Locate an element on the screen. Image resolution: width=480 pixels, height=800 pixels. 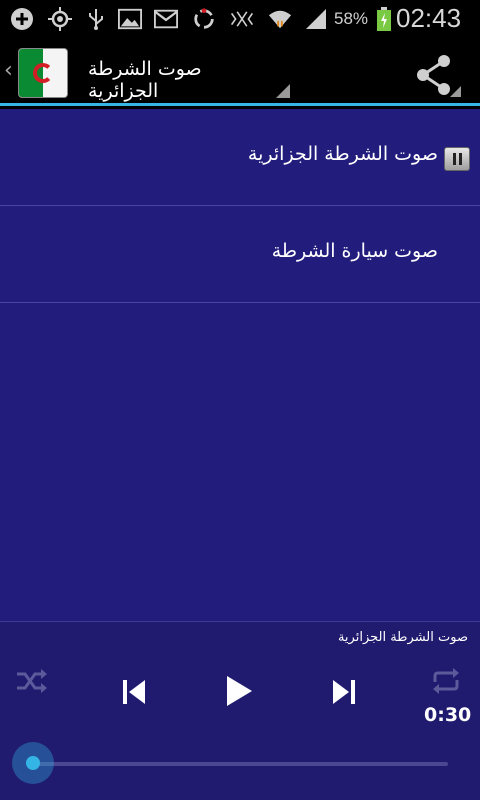
status-bar: 58% 02:43 is located at coordinates (240, 19).